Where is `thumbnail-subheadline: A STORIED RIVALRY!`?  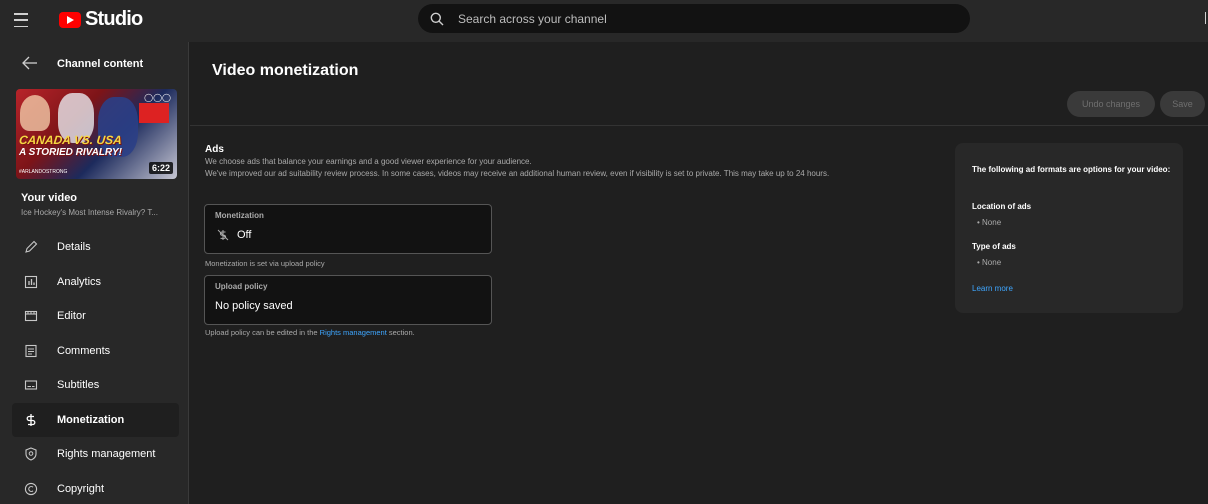
thumbnail-subheadline: A STORIED RIVALRY! is located at coordinates (70, 152).